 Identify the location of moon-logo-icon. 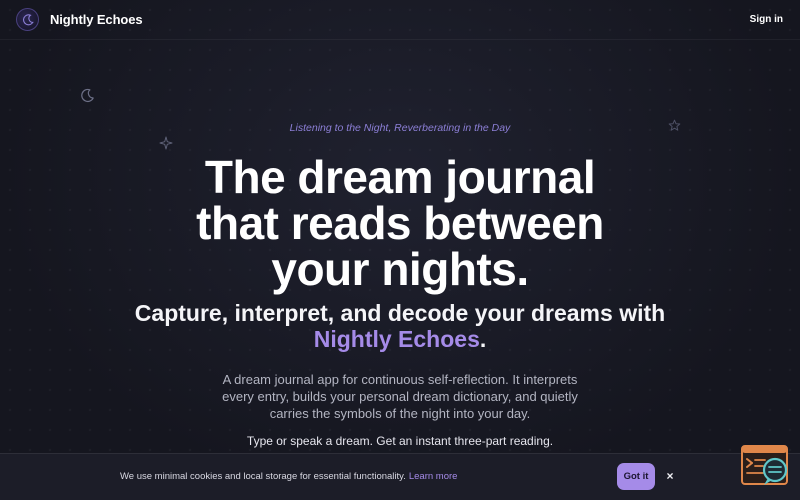
(27, 19).